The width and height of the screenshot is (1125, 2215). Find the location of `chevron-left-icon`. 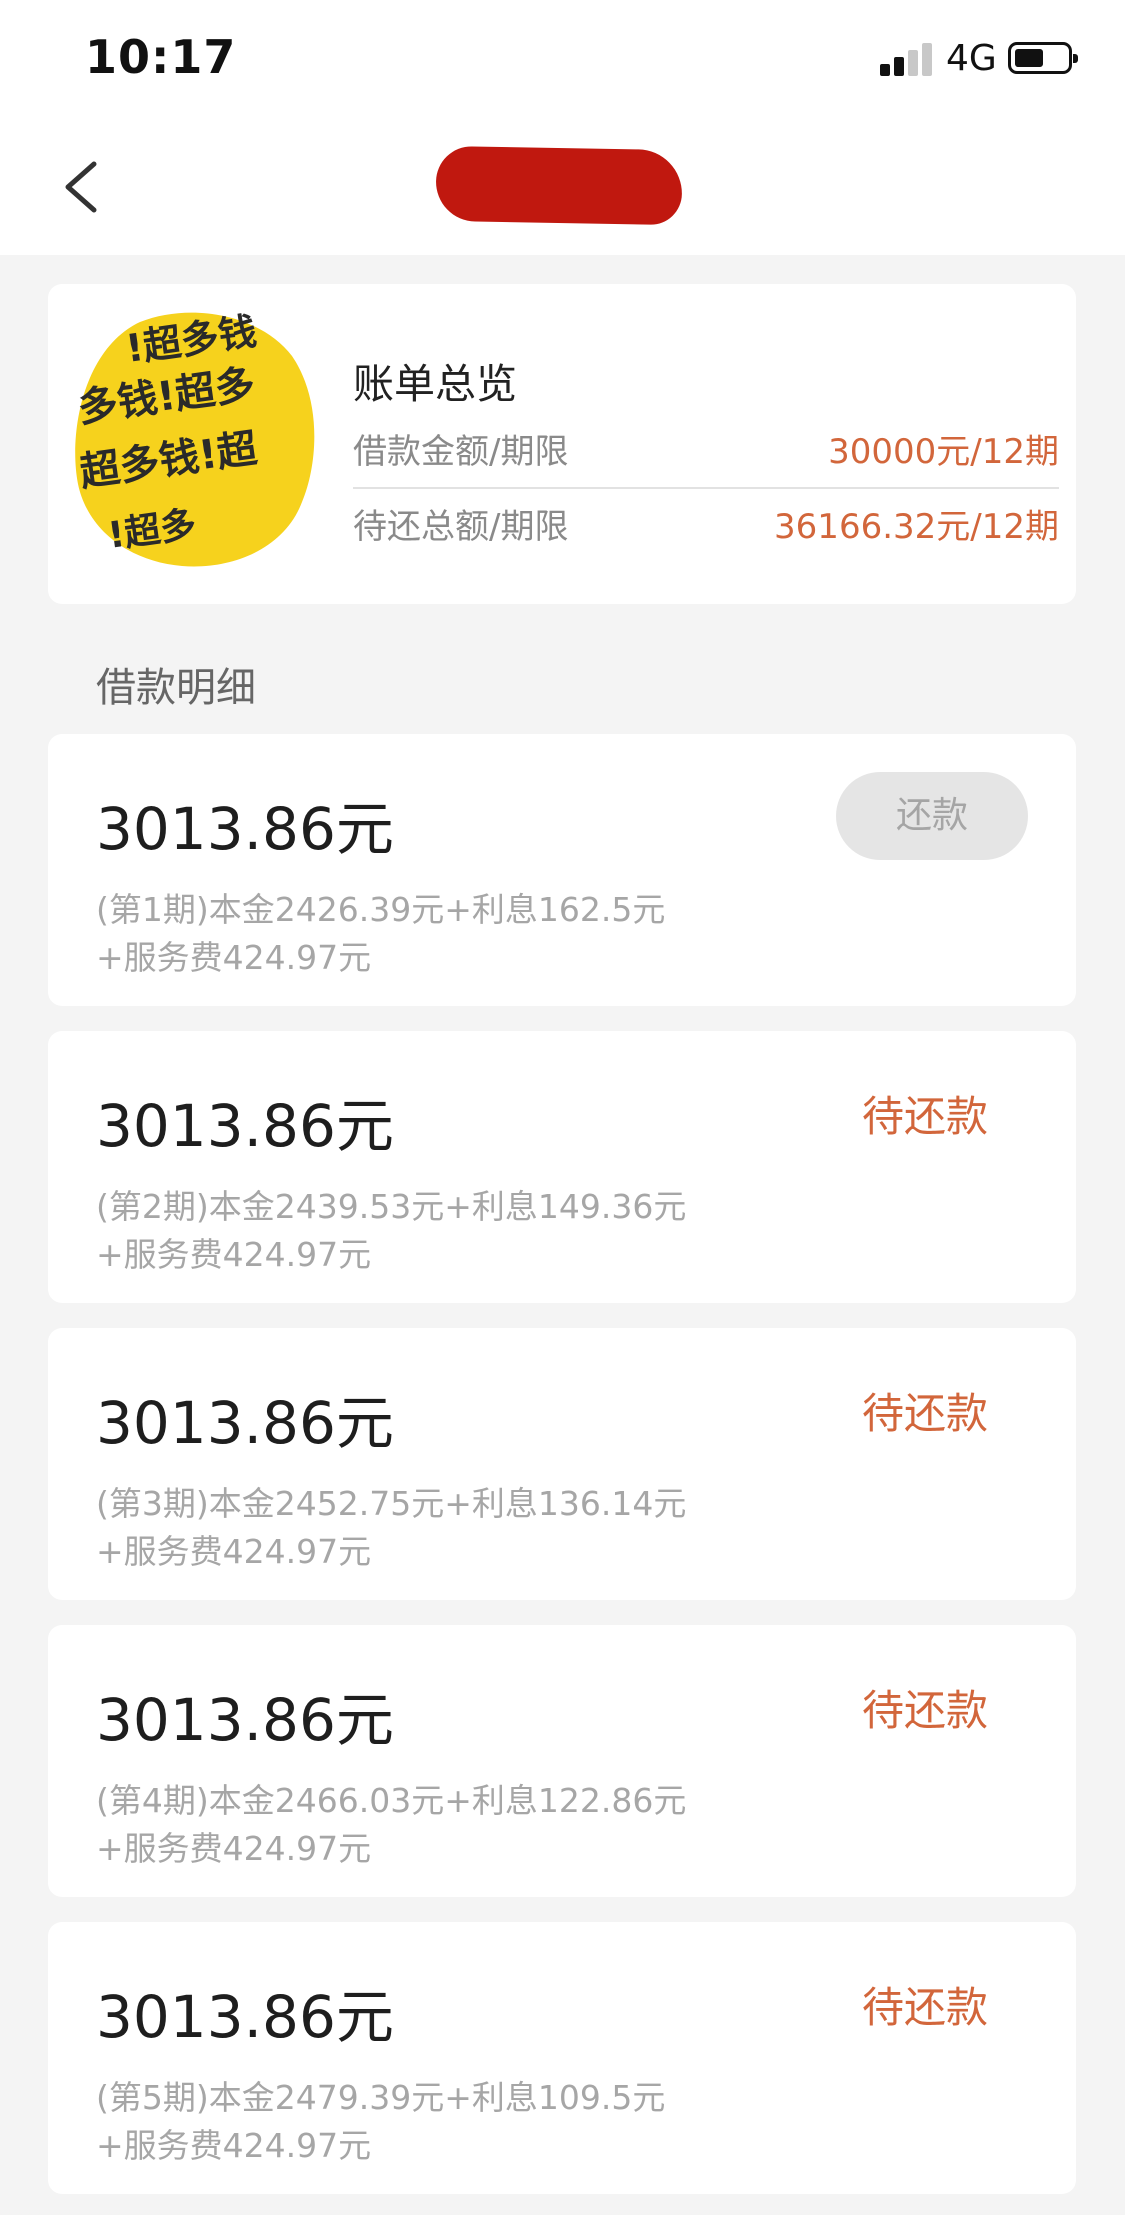

chevron-left-icon is located at coordinates (81, 187).